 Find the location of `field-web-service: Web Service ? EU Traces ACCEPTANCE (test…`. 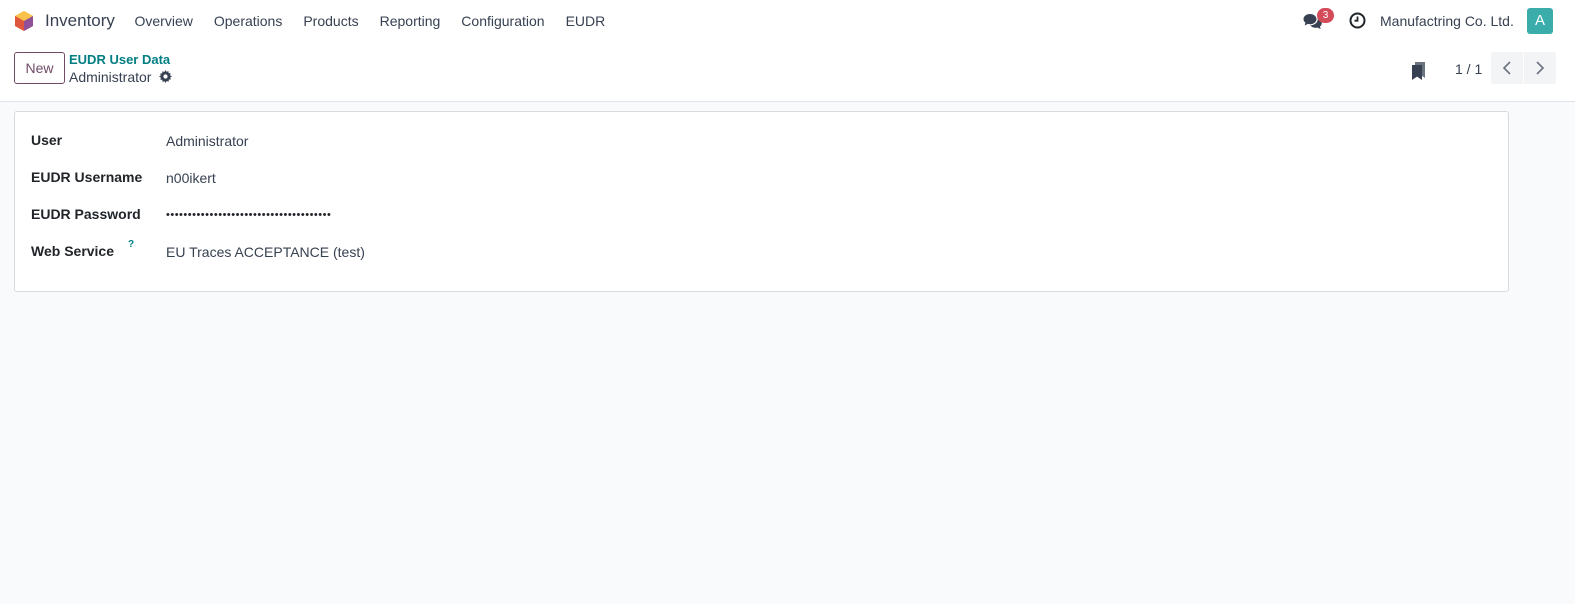

field-web-service: Web Service ? EU Traces ACCEPTANCE (test… is located at coordinates (481, 251).